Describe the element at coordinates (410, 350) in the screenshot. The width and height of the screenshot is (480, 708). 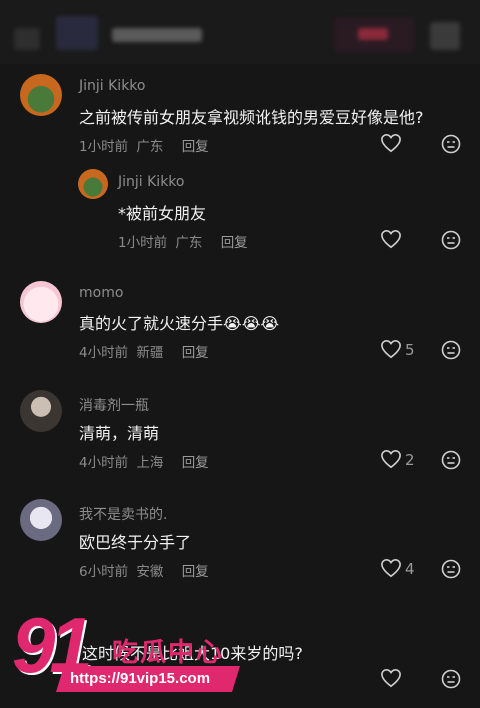
I see `like-count: 5` at that location.